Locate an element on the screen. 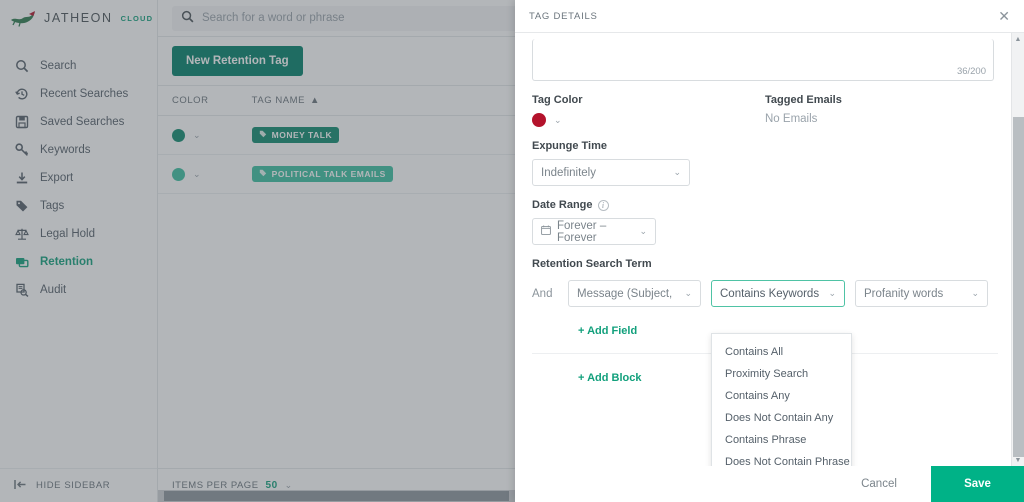 The image size is (1024, 502). add-field-button: + Add Field is located at coordinates (607, 331).